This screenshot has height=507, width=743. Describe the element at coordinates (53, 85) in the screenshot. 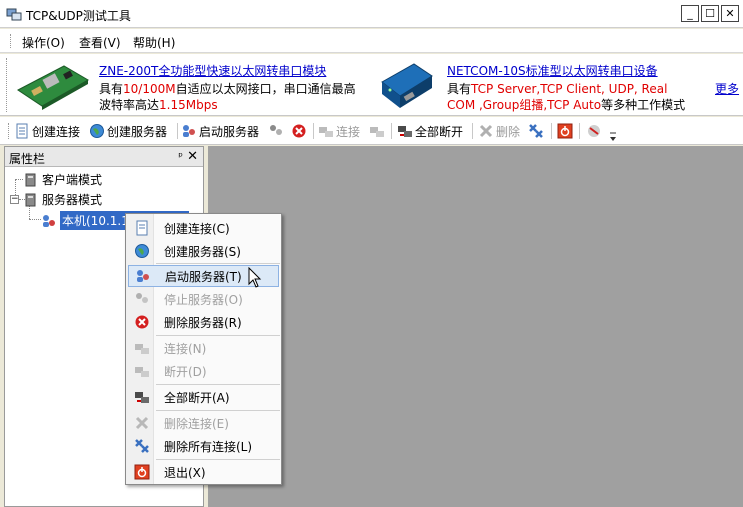

I see `zne-module-image` at that location.